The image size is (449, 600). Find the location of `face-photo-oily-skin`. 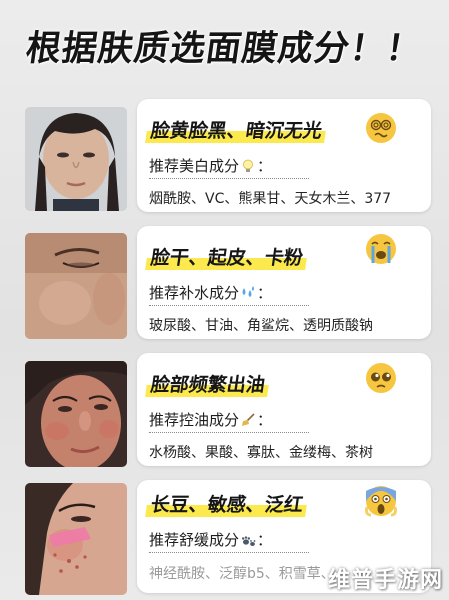

face-photo-oily-skin is located at coordinates (76, 414).